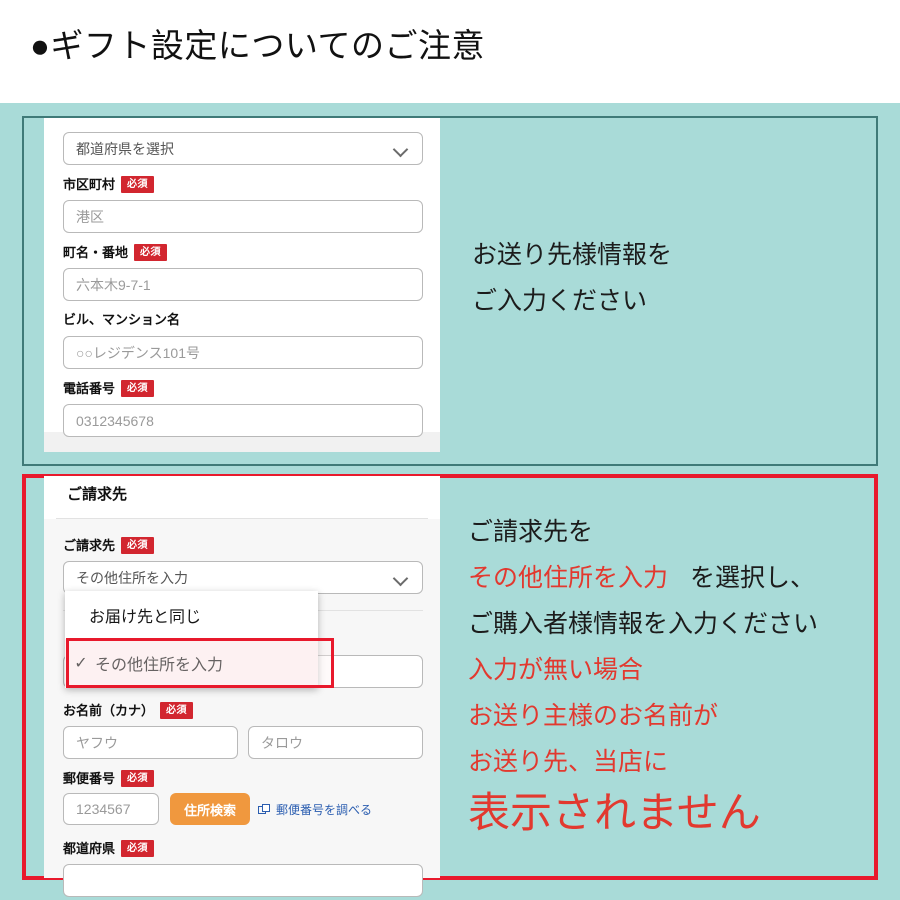 This screenshot has height=900, width=900. Describe the element at coordinates (531, 532) in the screenshot. I see `billing-annotation-line1: ご請求先を` at that location.